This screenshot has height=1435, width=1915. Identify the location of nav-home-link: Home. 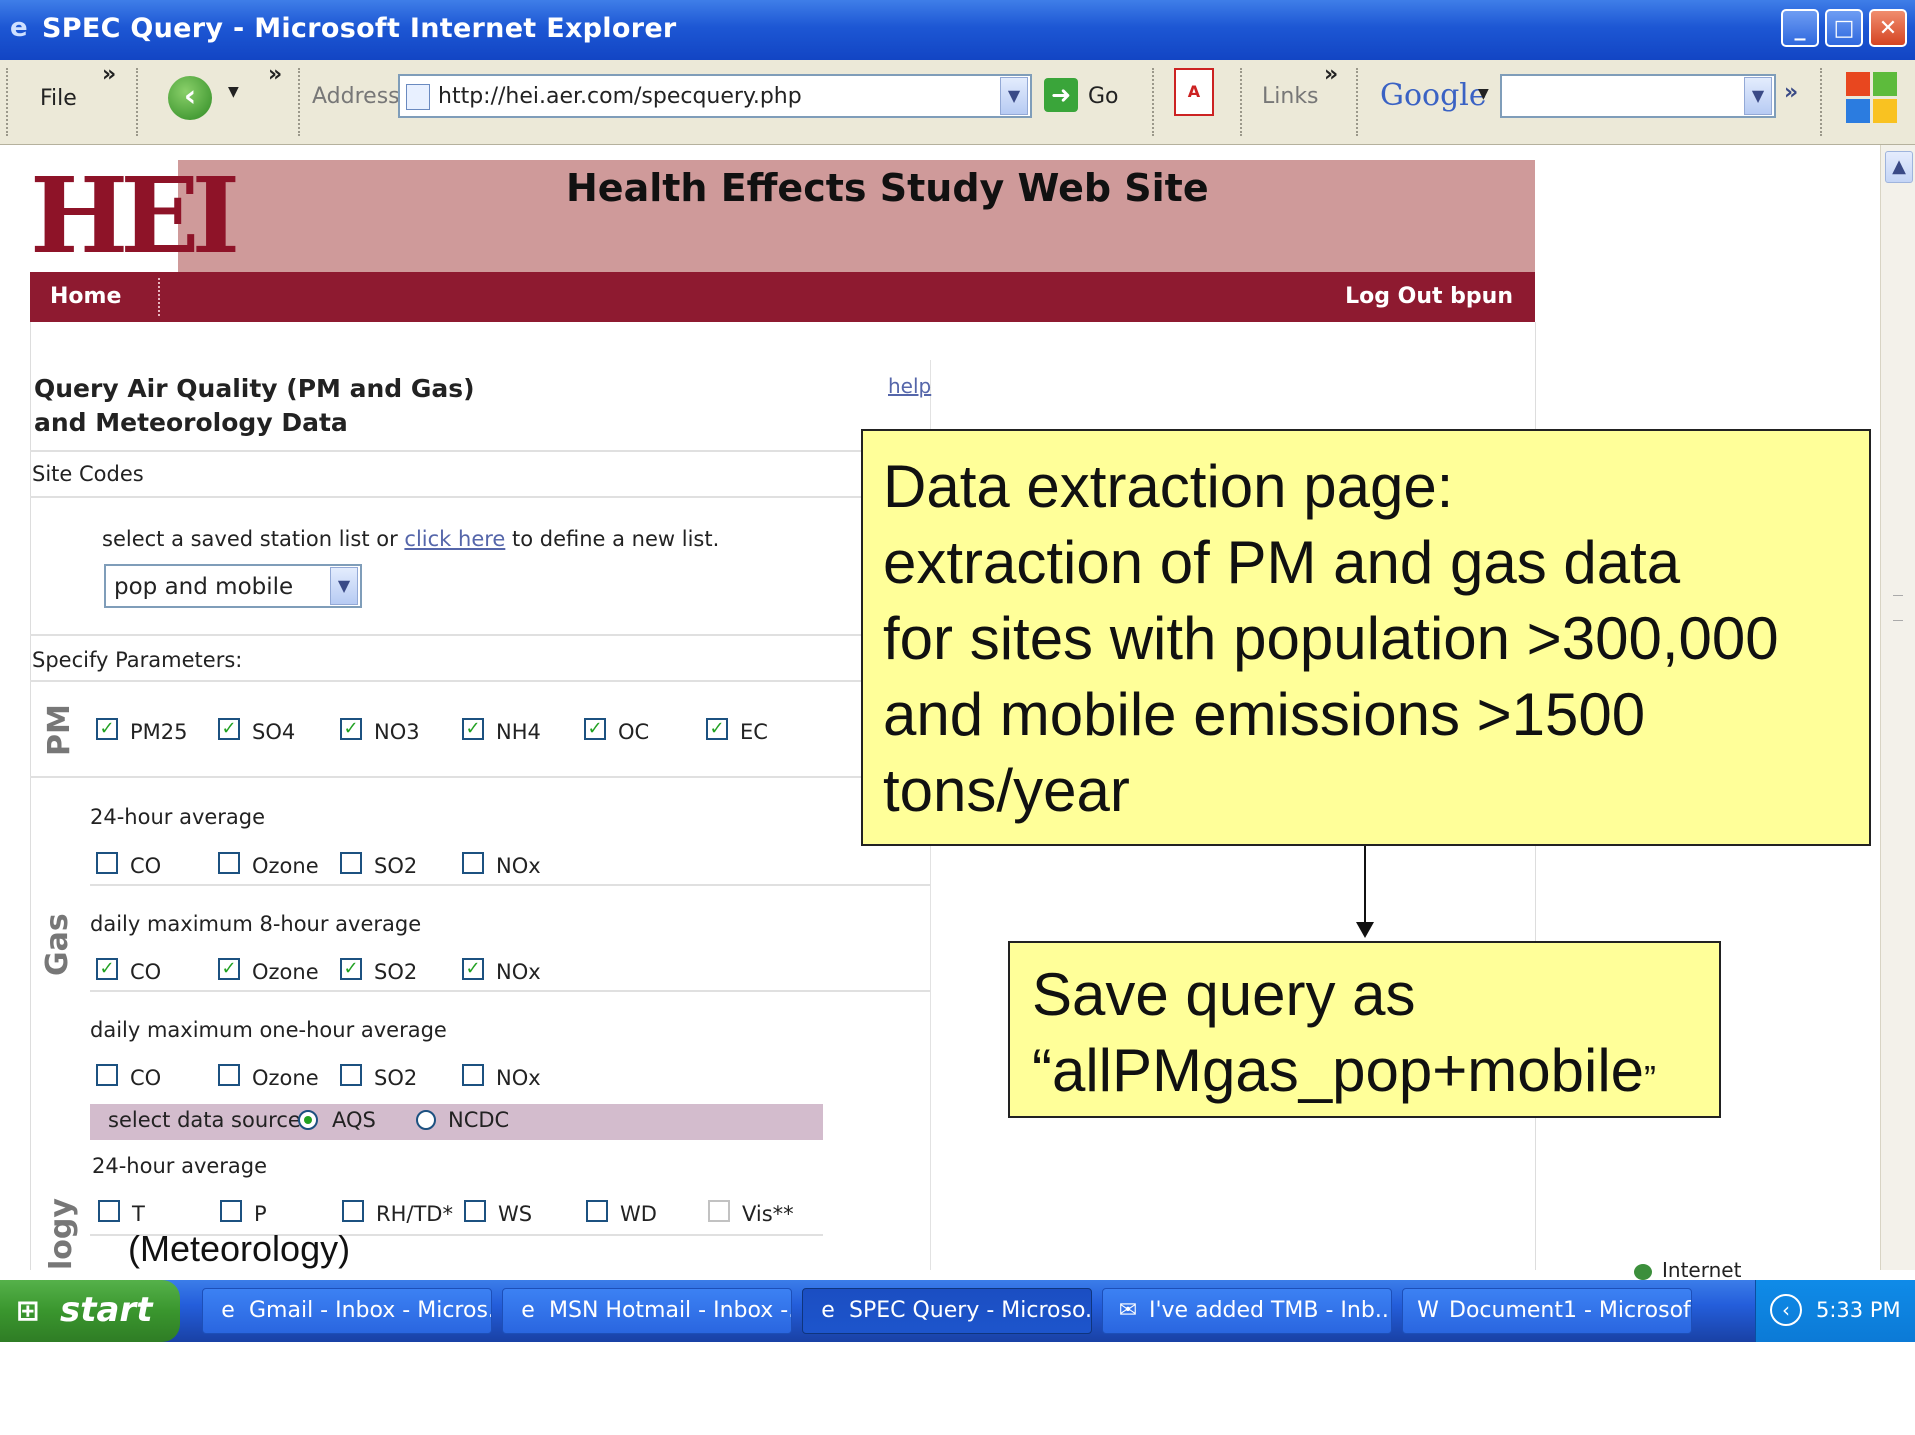
(85, 296).